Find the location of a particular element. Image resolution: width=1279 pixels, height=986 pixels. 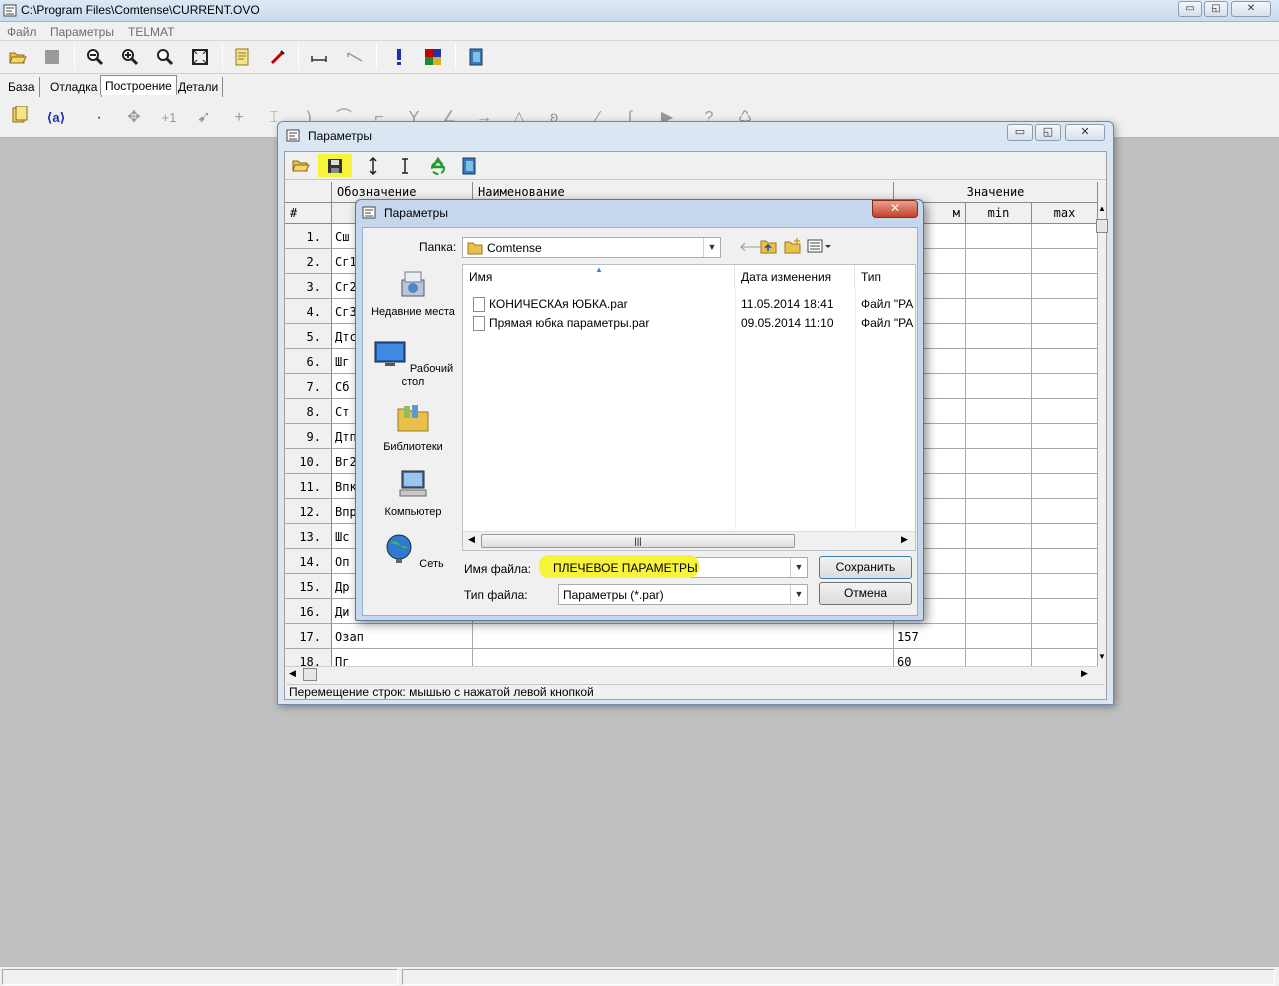

fit-icon is located at coordinates (200, 57).